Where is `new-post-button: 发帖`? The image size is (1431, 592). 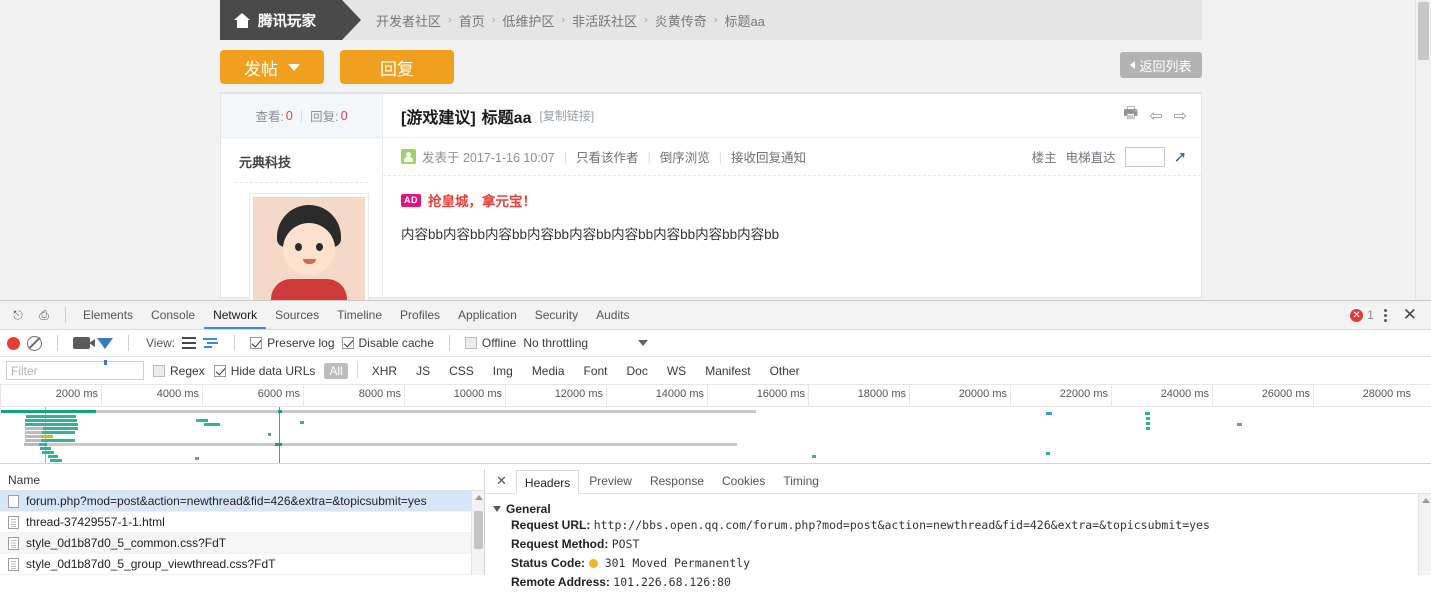
new-post-button: 发帖 is located at coordinates (272, 67).